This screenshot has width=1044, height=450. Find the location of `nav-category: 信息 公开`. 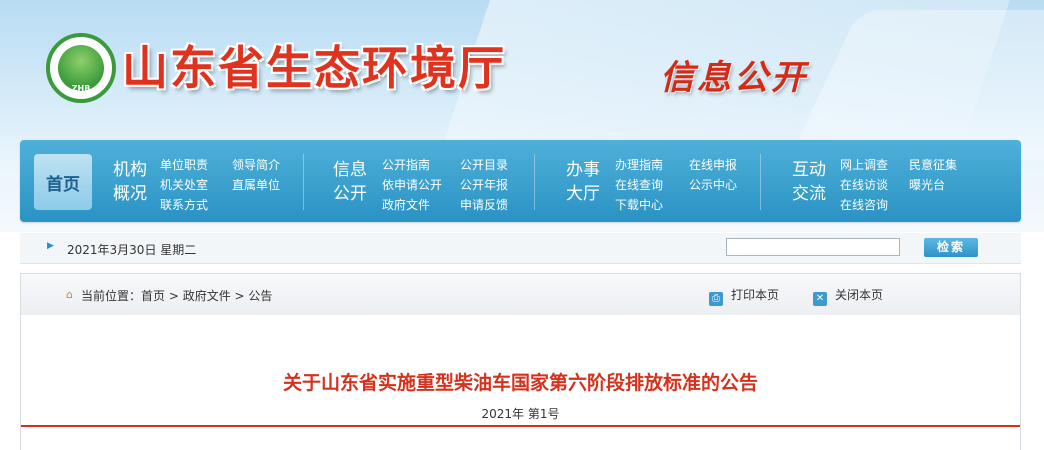

nav-category: 信息 公开 is located at coordinates (350, 182).